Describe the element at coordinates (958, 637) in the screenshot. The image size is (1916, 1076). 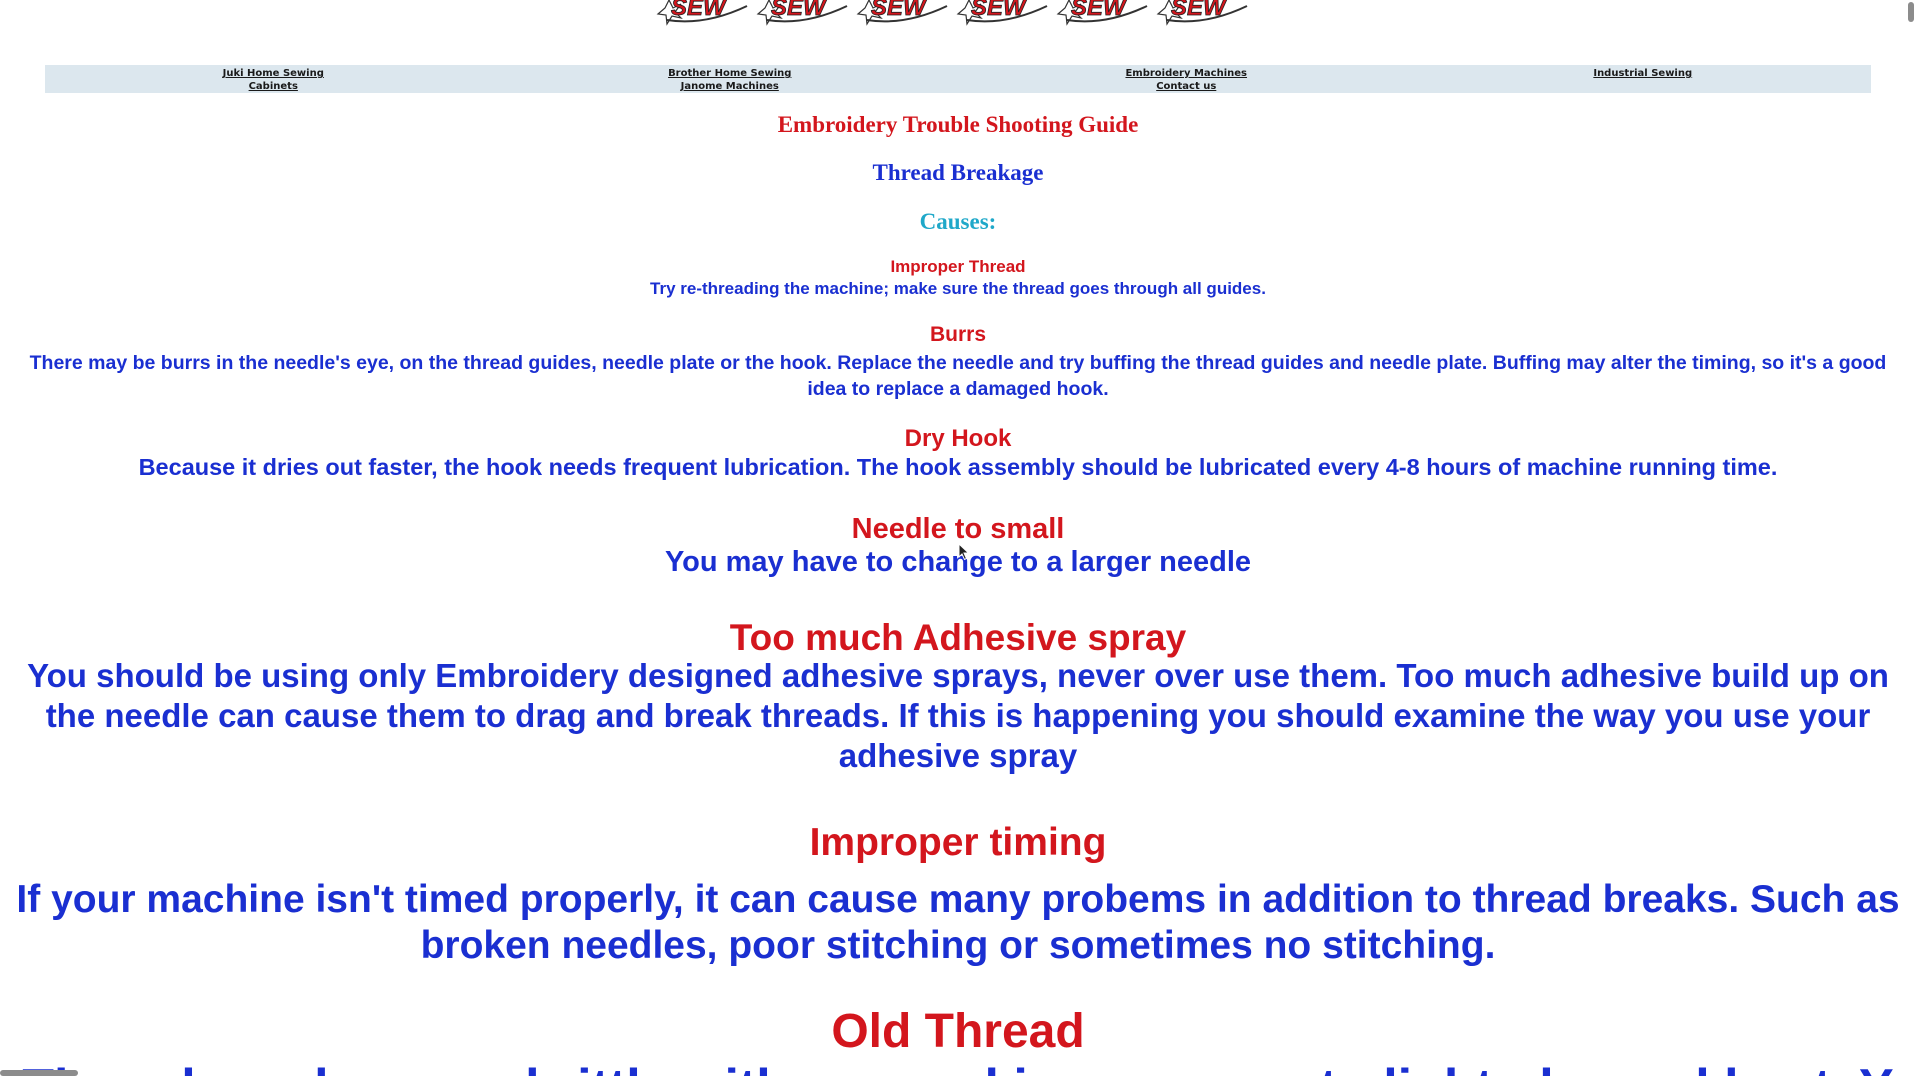
I see `cause-heading-adhesive-spray: Too much Adhesive spray` at that location.